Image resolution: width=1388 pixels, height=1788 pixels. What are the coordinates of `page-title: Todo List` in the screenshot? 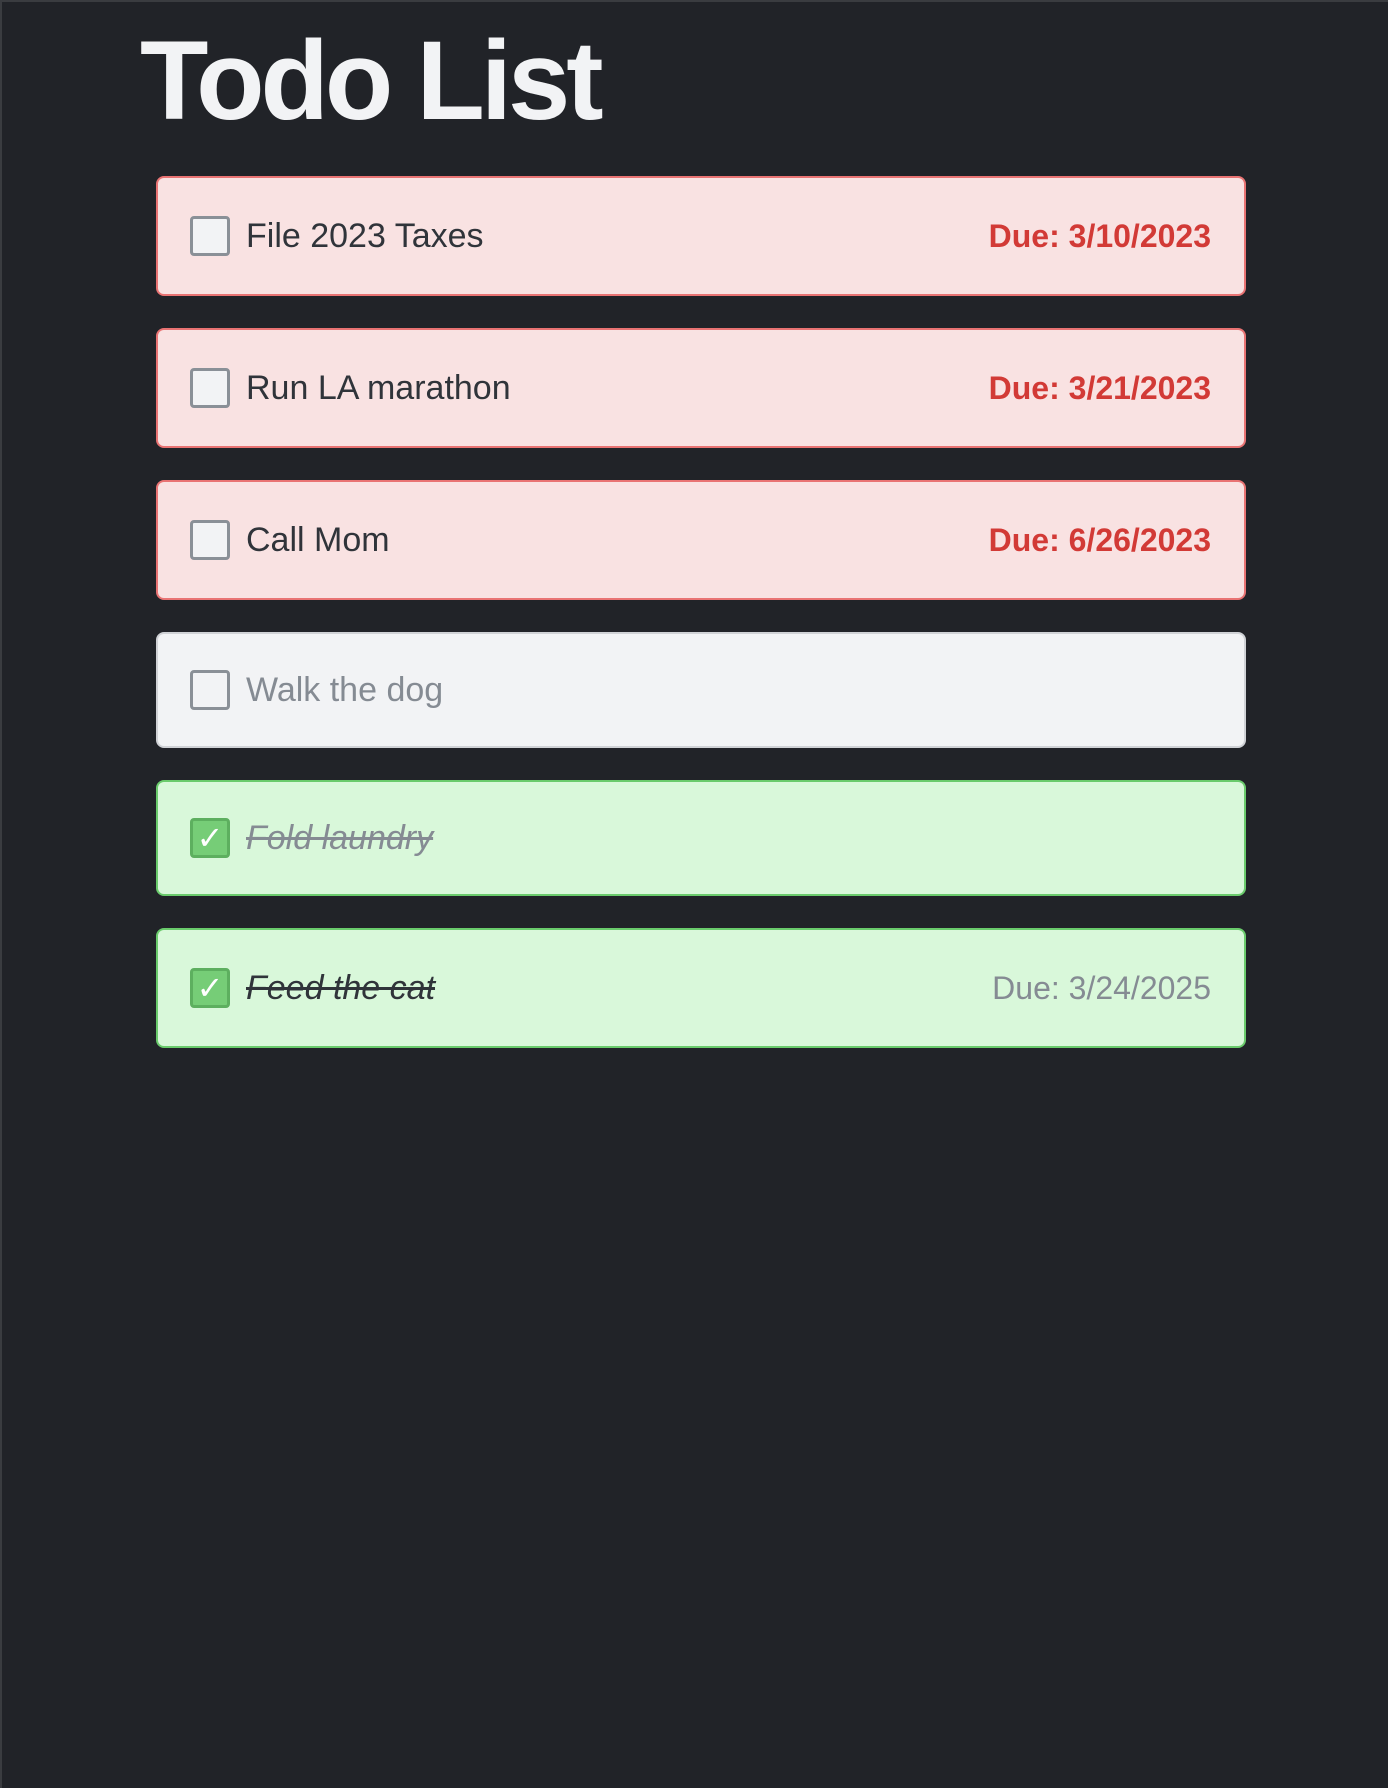 It's located at (372, 80).